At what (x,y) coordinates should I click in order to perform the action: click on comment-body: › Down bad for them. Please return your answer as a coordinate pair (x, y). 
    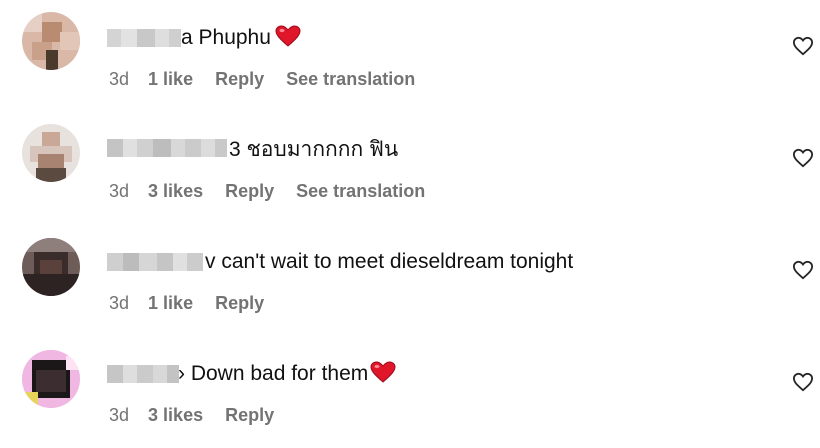
    Looking at the image, I should click on (273, 373).